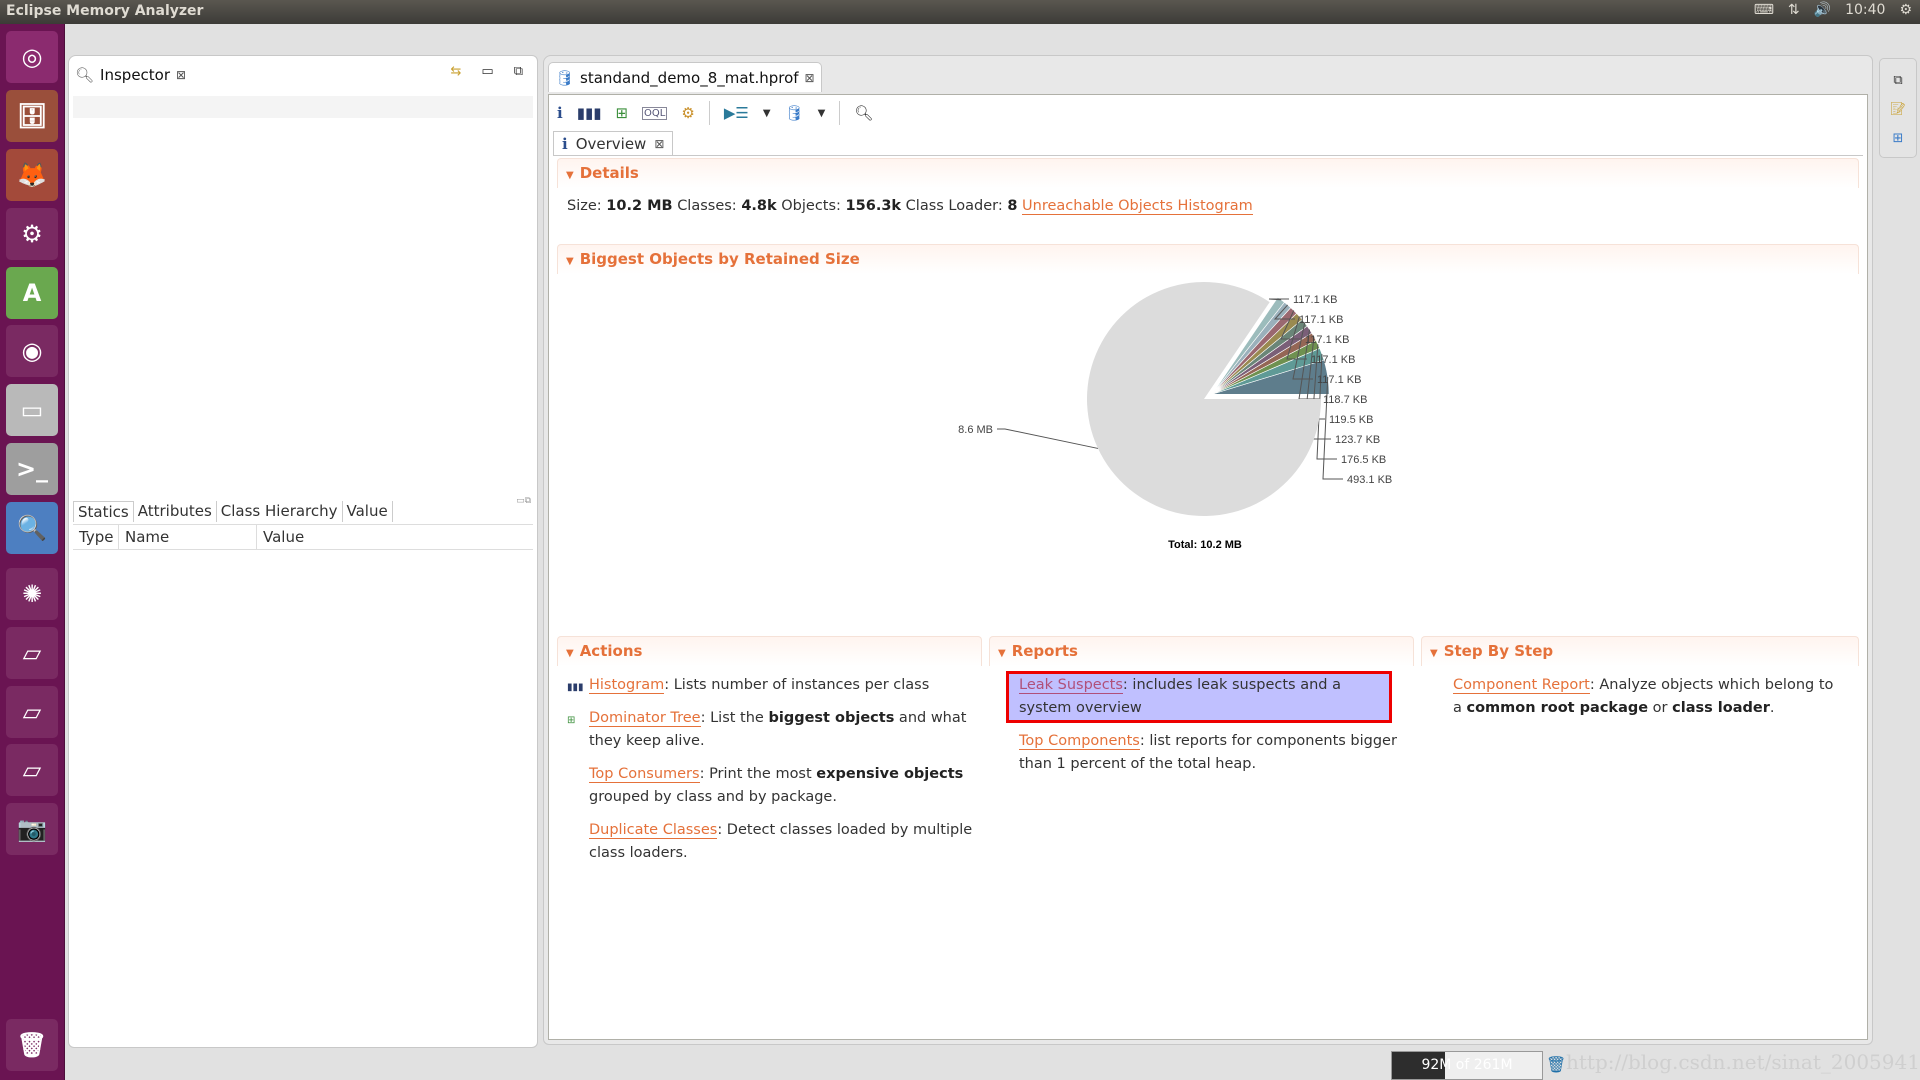  What do you see at coordinates (1201, 651) in the screenshot?
I see `reports-heading: ▼ Reports` at bounding box center [1201, 651].